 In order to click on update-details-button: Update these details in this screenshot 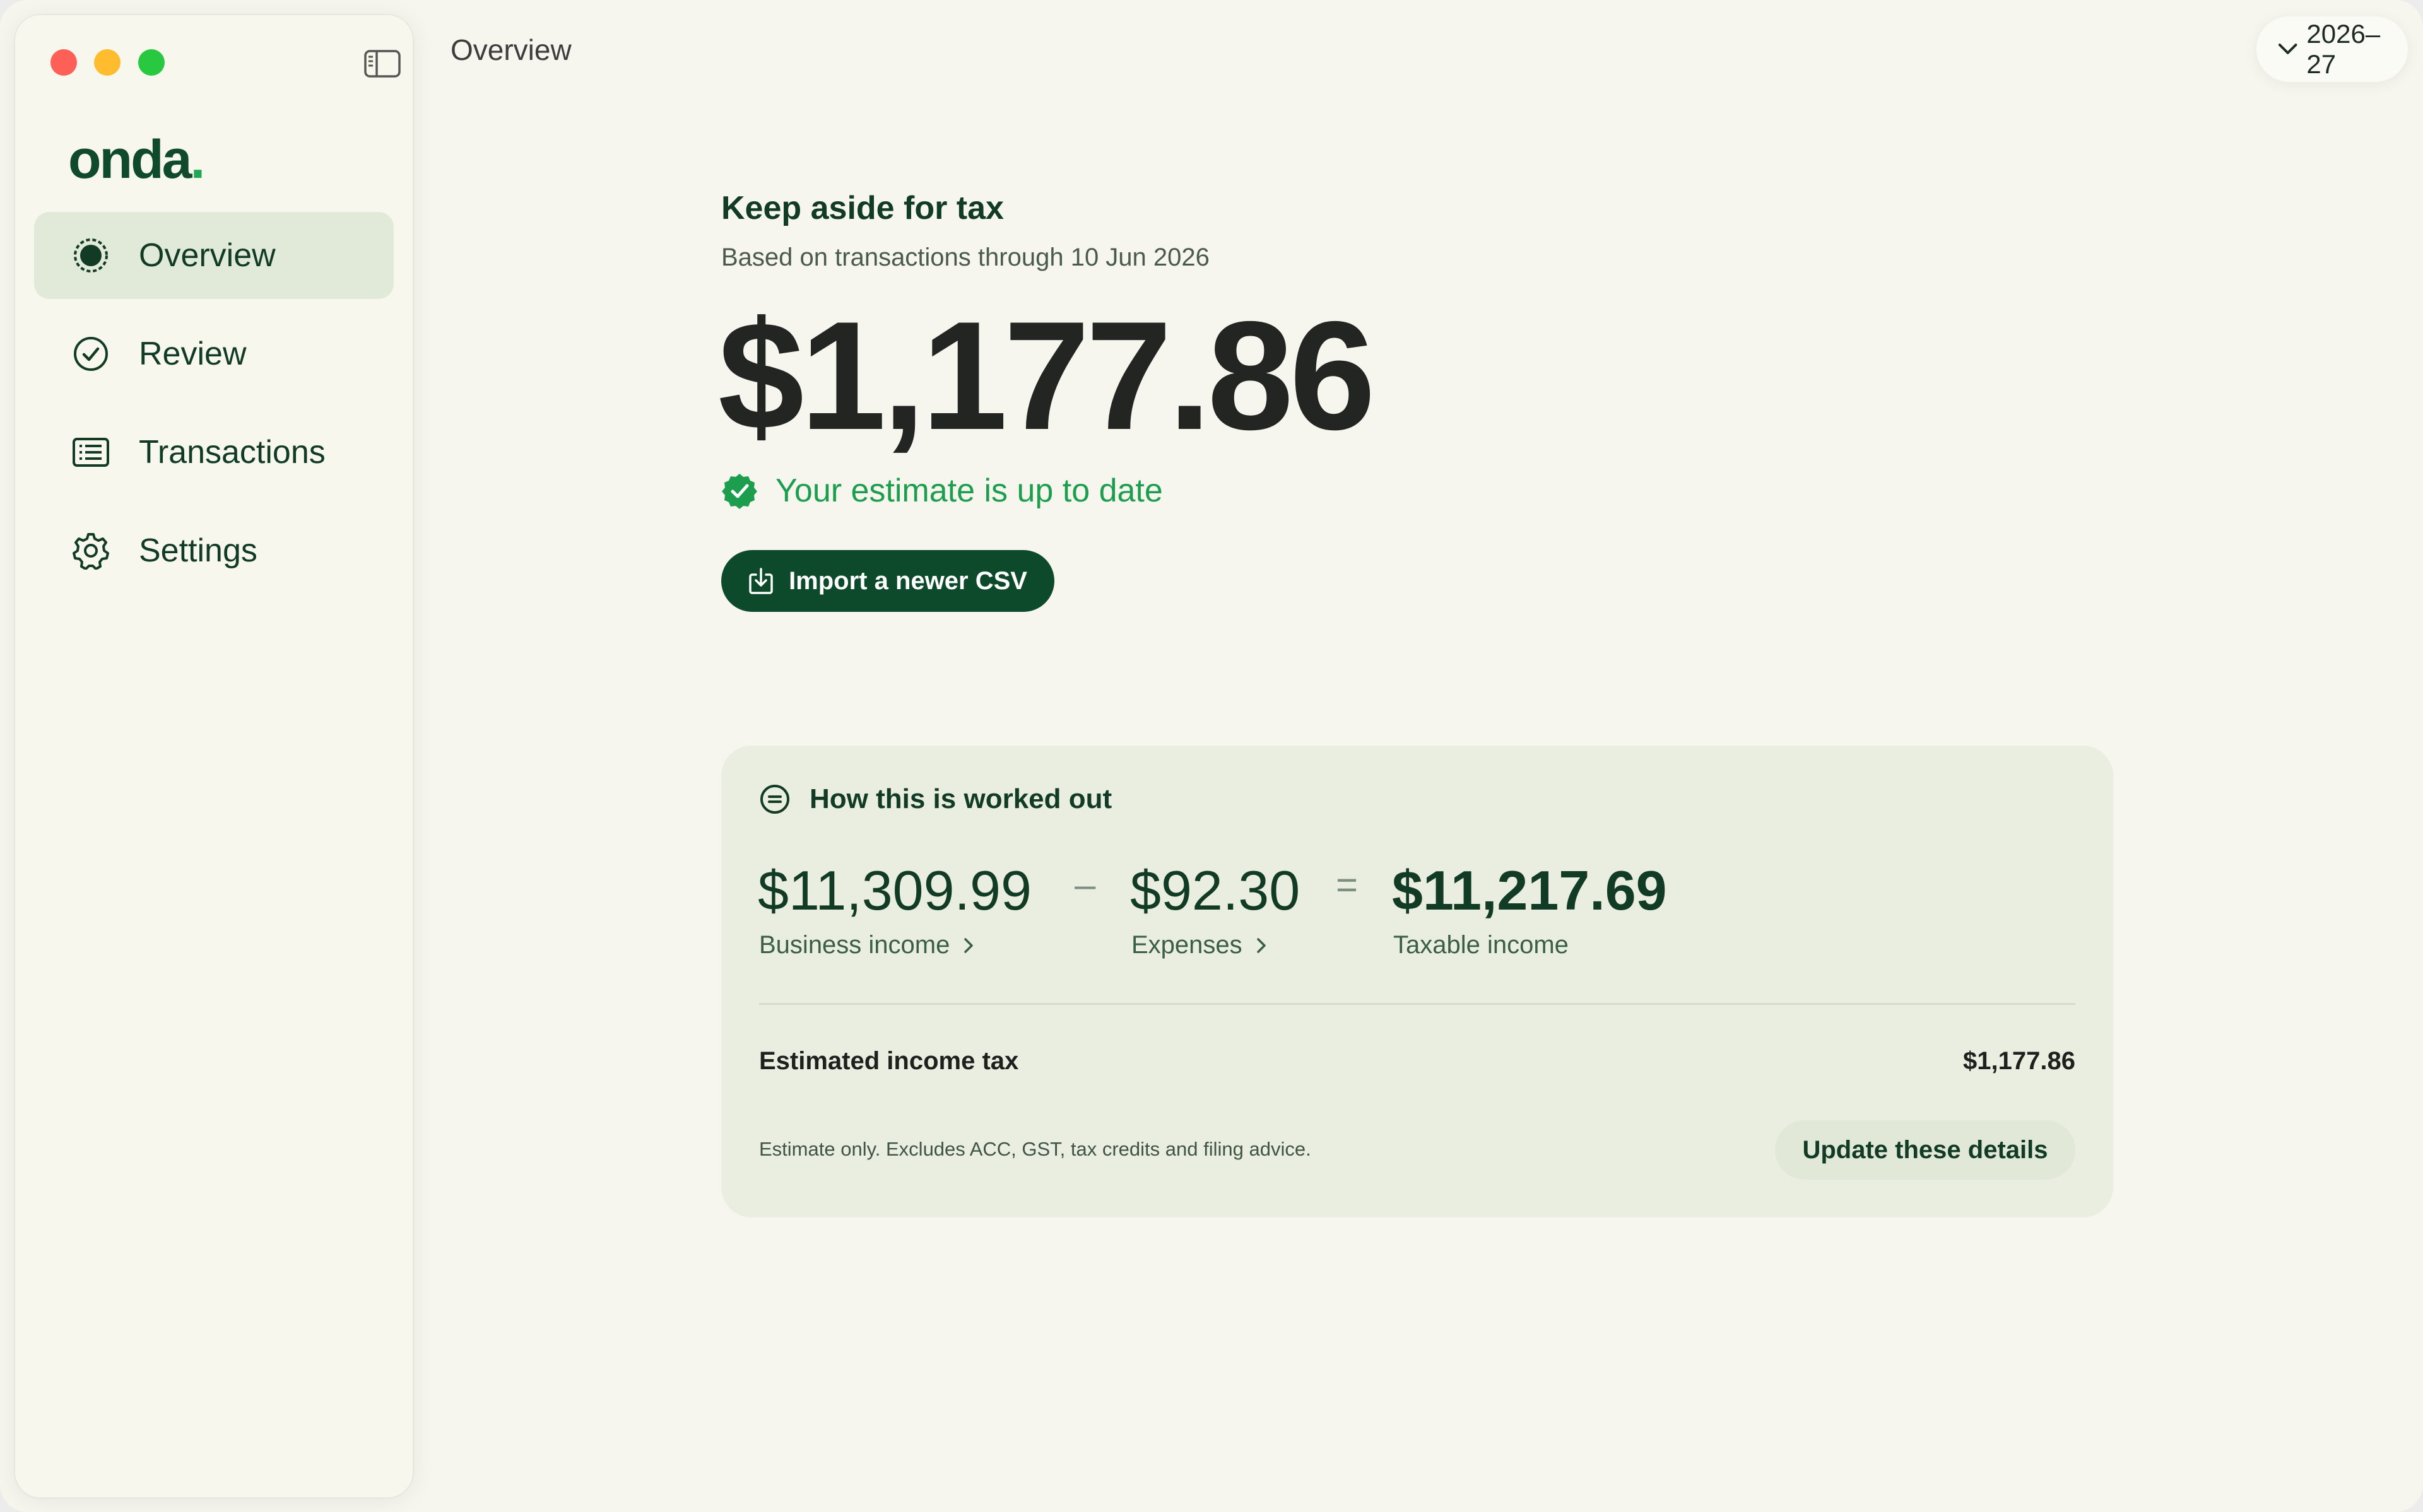, I will do `click(1925, 1150)`.